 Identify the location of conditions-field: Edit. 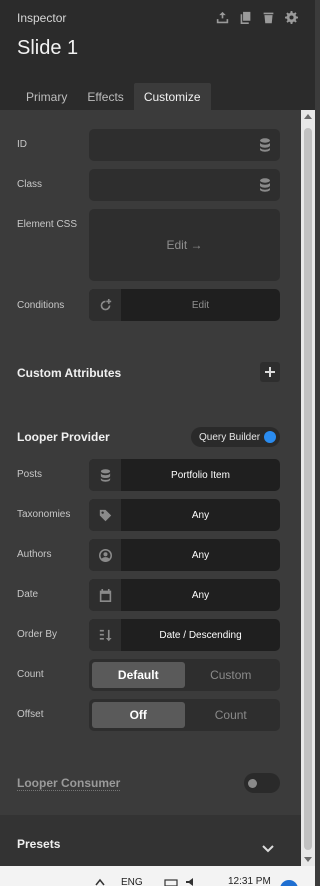
(184, 305).